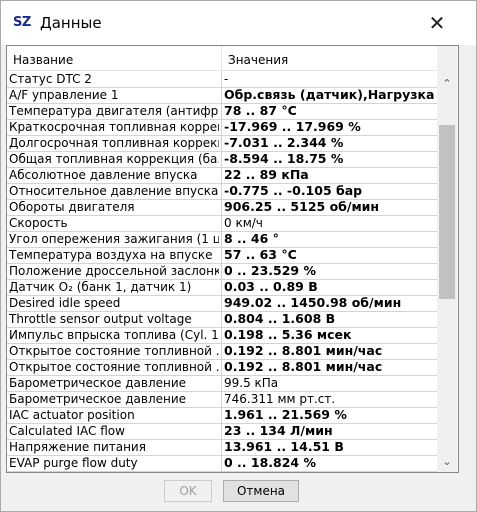 This screenshot has width=477, height=512. I want to click on column-header-name: Название, so click(43, 58).